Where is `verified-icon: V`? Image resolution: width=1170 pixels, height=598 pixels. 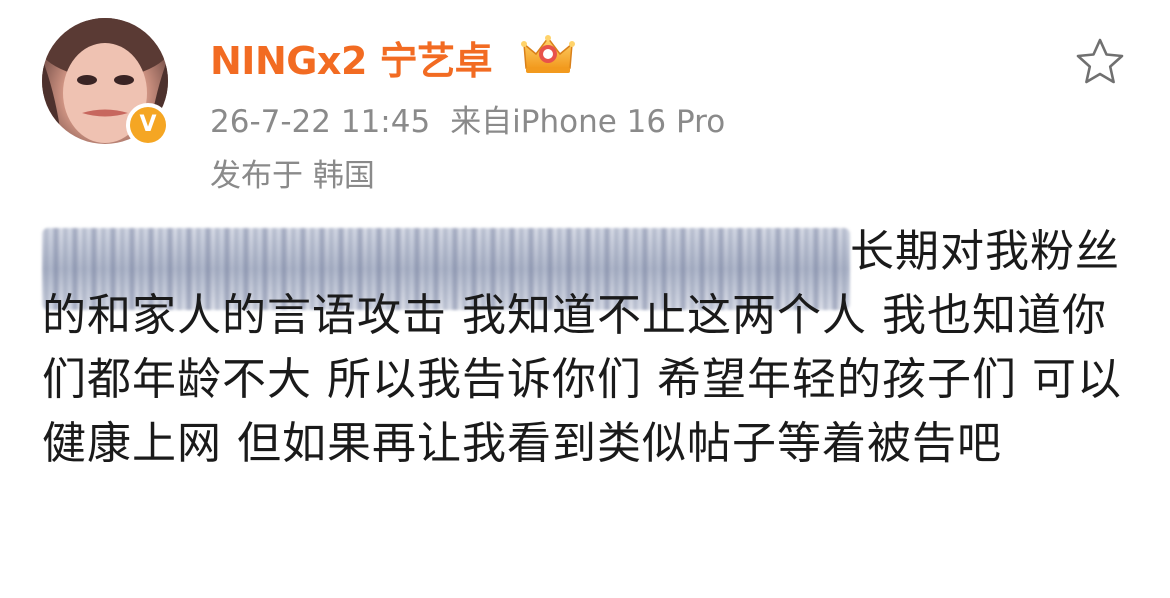 verified-icon: V is located at coordinates (148, 125).